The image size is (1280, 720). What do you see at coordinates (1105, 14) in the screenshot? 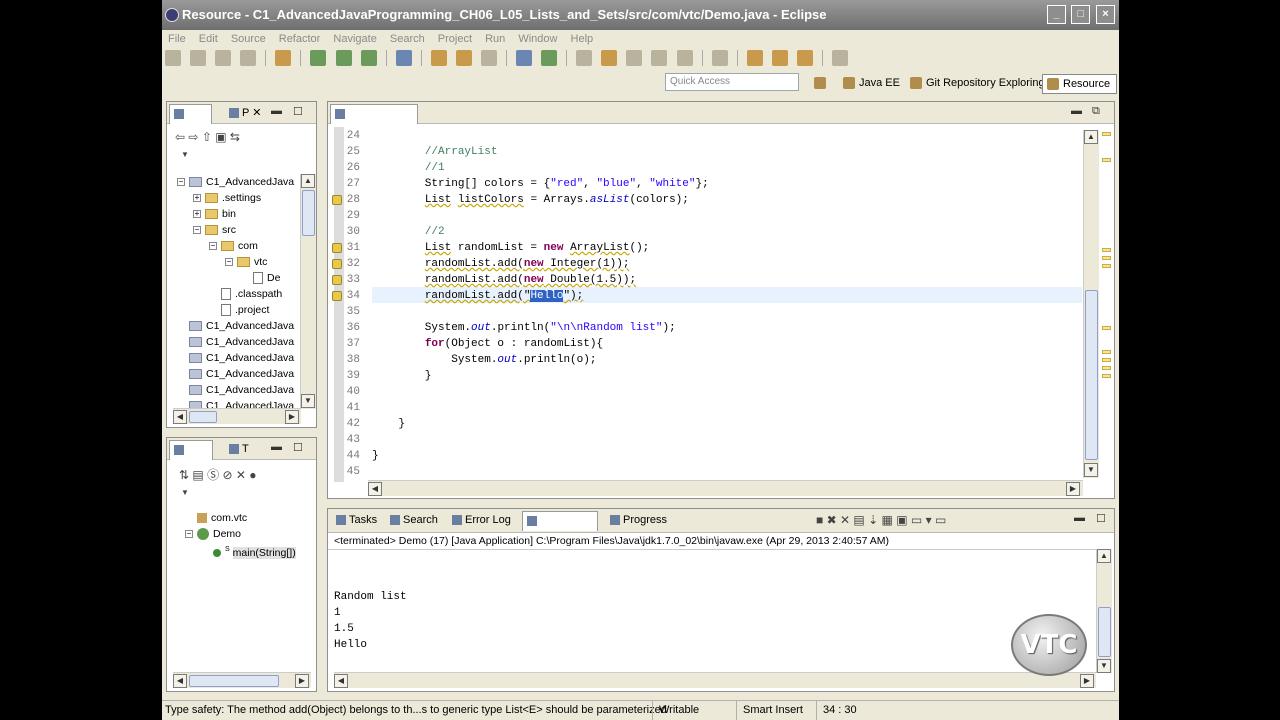
I see `close-button: ×` at bounding box center [1105, 14].